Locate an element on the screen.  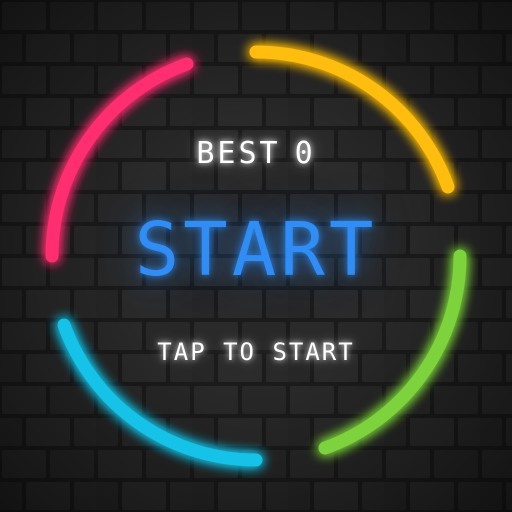
best-score-value: 0 is located at coordinates (305, 153).